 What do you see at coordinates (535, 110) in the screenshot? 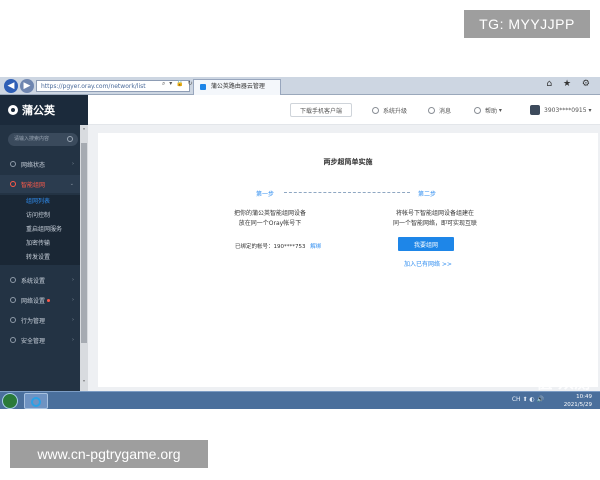
I see `avatar` at bounding box center [535, 110].